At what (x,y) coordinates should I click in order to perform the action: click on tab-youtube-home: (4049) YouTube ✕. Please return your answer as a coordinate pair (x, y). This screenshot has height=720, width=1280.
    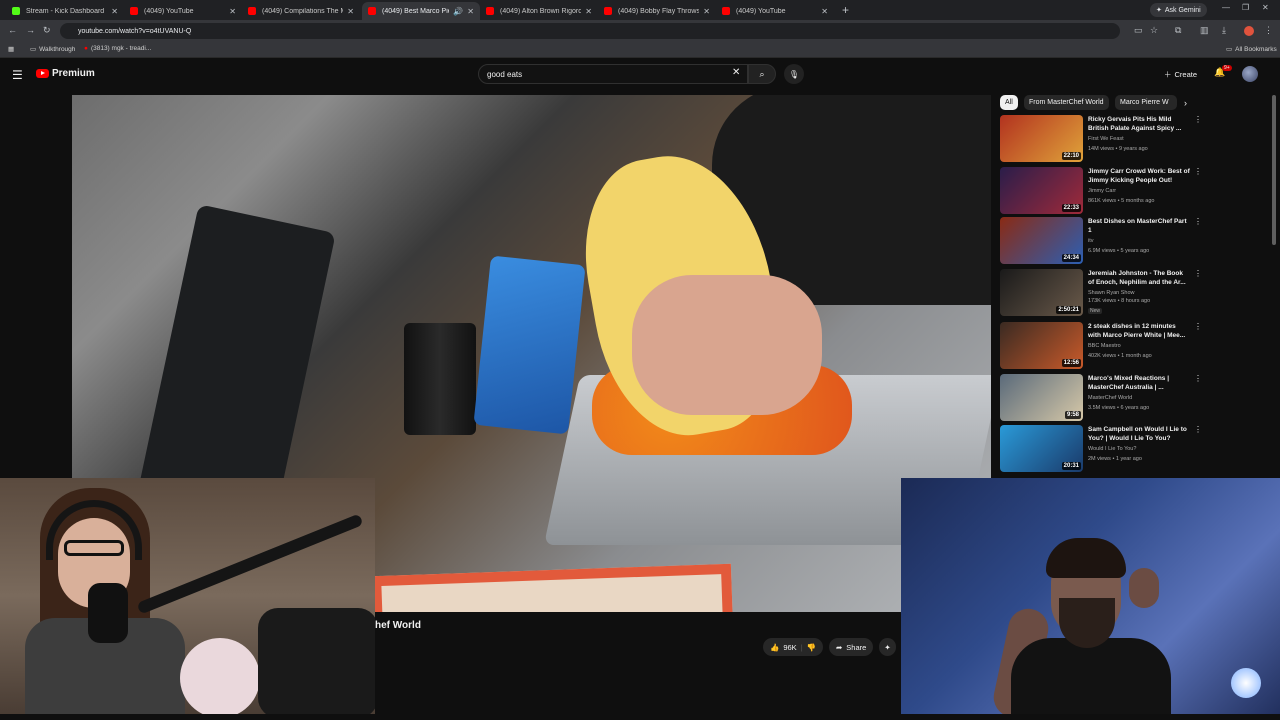
    Looking at the image, I should click on (183, 11).